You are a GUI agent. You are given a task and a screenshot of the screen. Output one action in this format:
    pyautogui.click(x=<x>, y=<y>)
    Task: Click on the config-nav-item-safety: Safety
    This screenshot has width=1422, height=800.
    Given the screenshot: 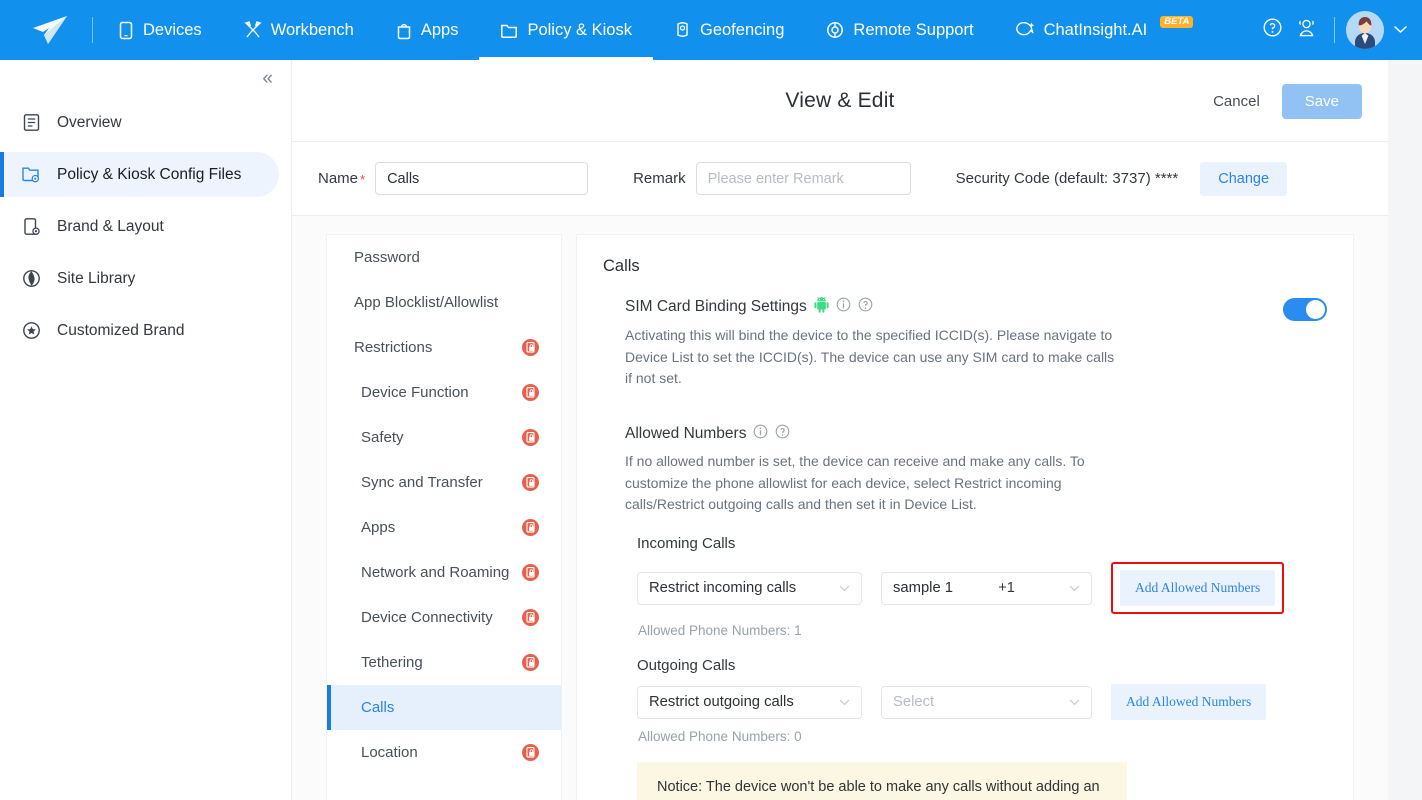 What is the action you would take?
    pyautogui.click(x=444, y=437)
    